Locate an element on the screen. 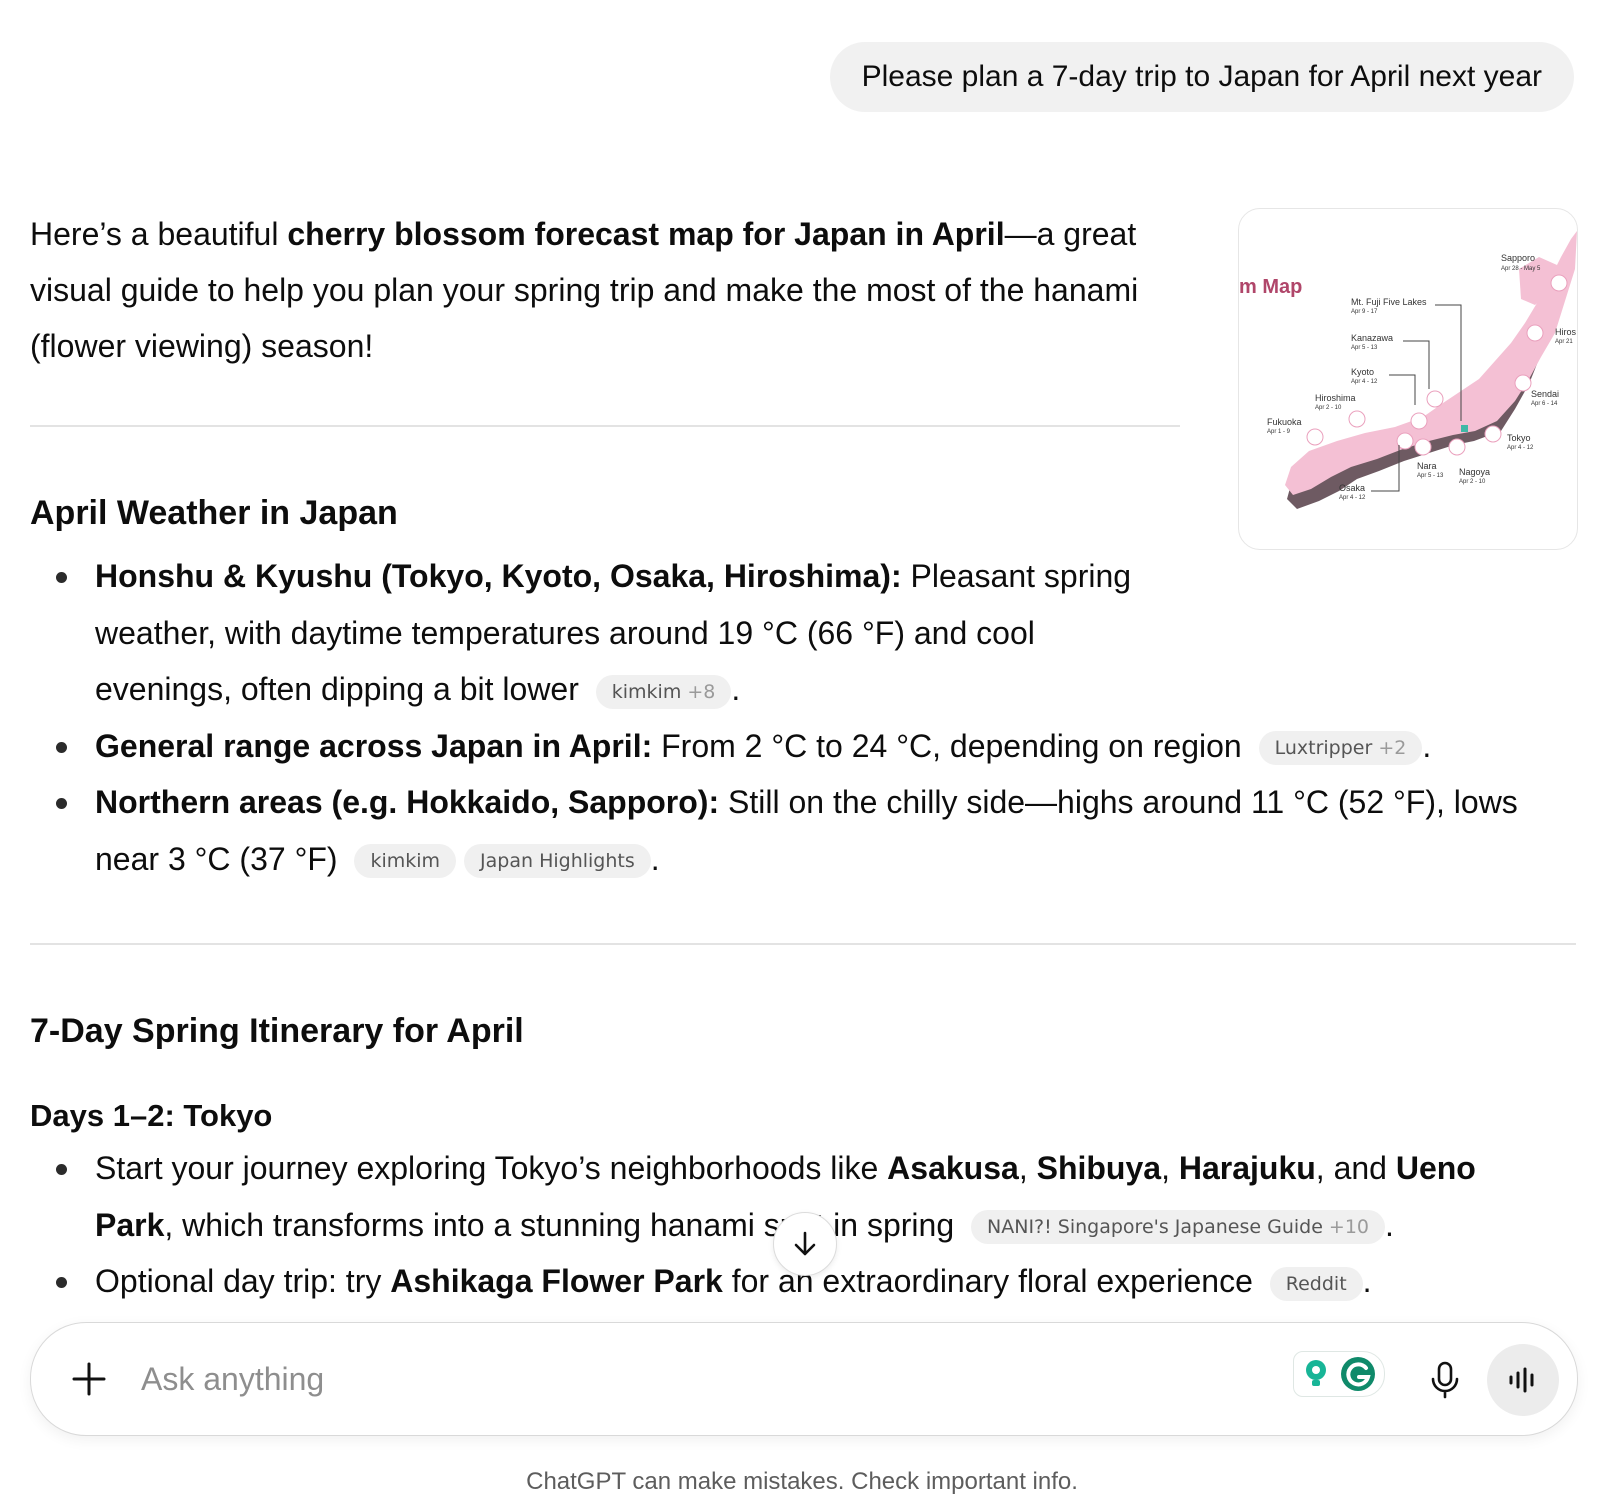 This screenshot has width=1604, height=1497. svg-text: Sendai is located at coordinates (1545, 394).